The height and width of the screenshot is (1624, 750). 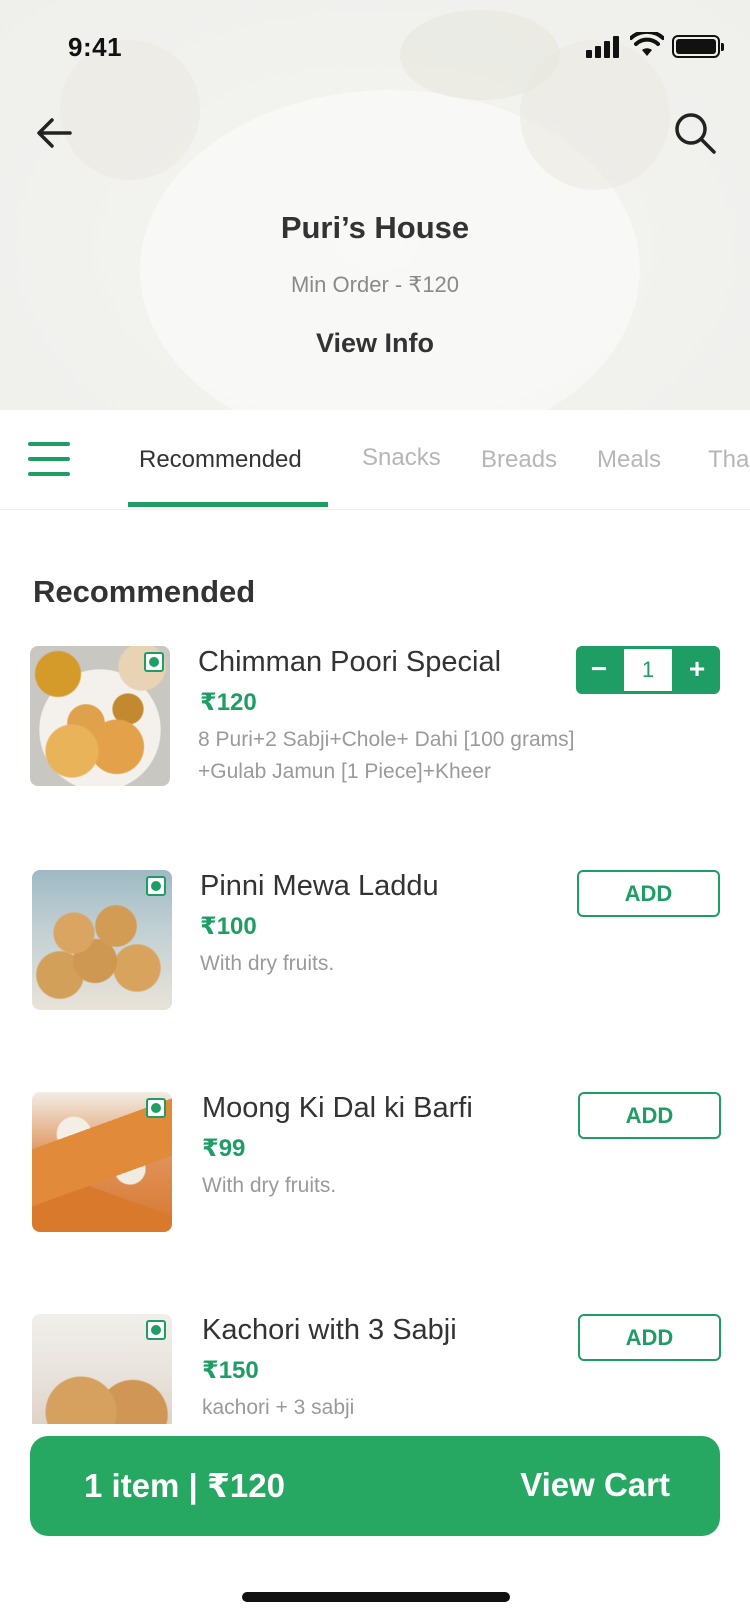 I want to click on tab-thali: Tha, so click(x=728, y=460).